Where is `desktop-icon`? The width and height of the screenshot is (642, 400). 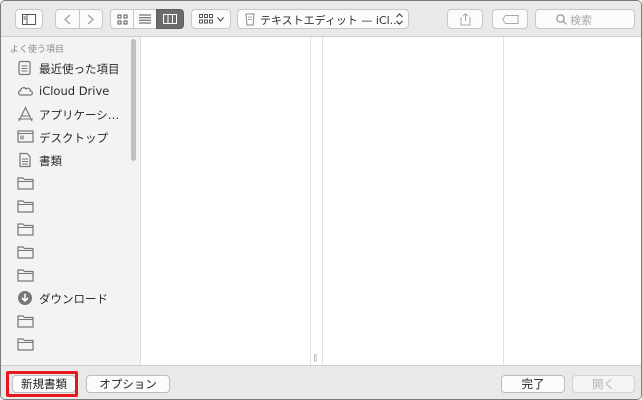 desktop-icon is located at coordinates (25, 136).